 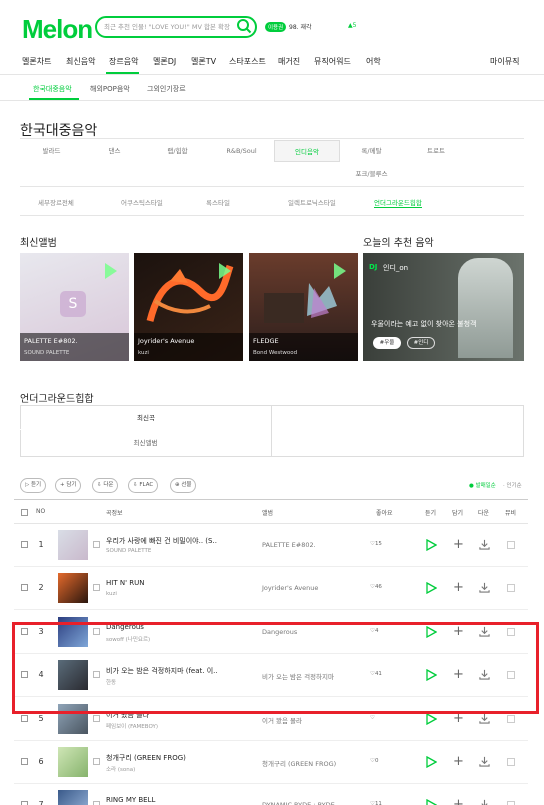 What do you see at coordinates (290, 588) in the screenshot?
I see `song-album: Joyrider's Avenue` at bounding box center [290, 588].